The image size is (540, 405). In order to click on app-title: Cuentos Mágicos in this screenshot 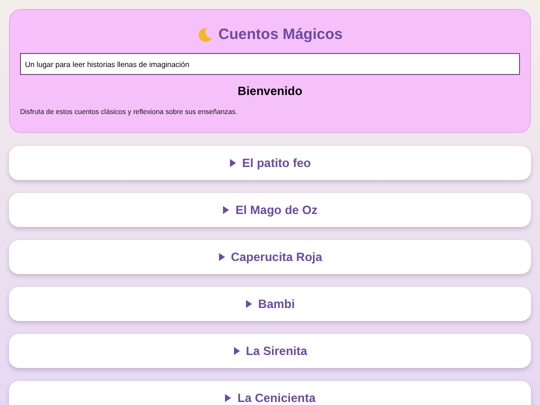, I will do `click(280, 34)`.